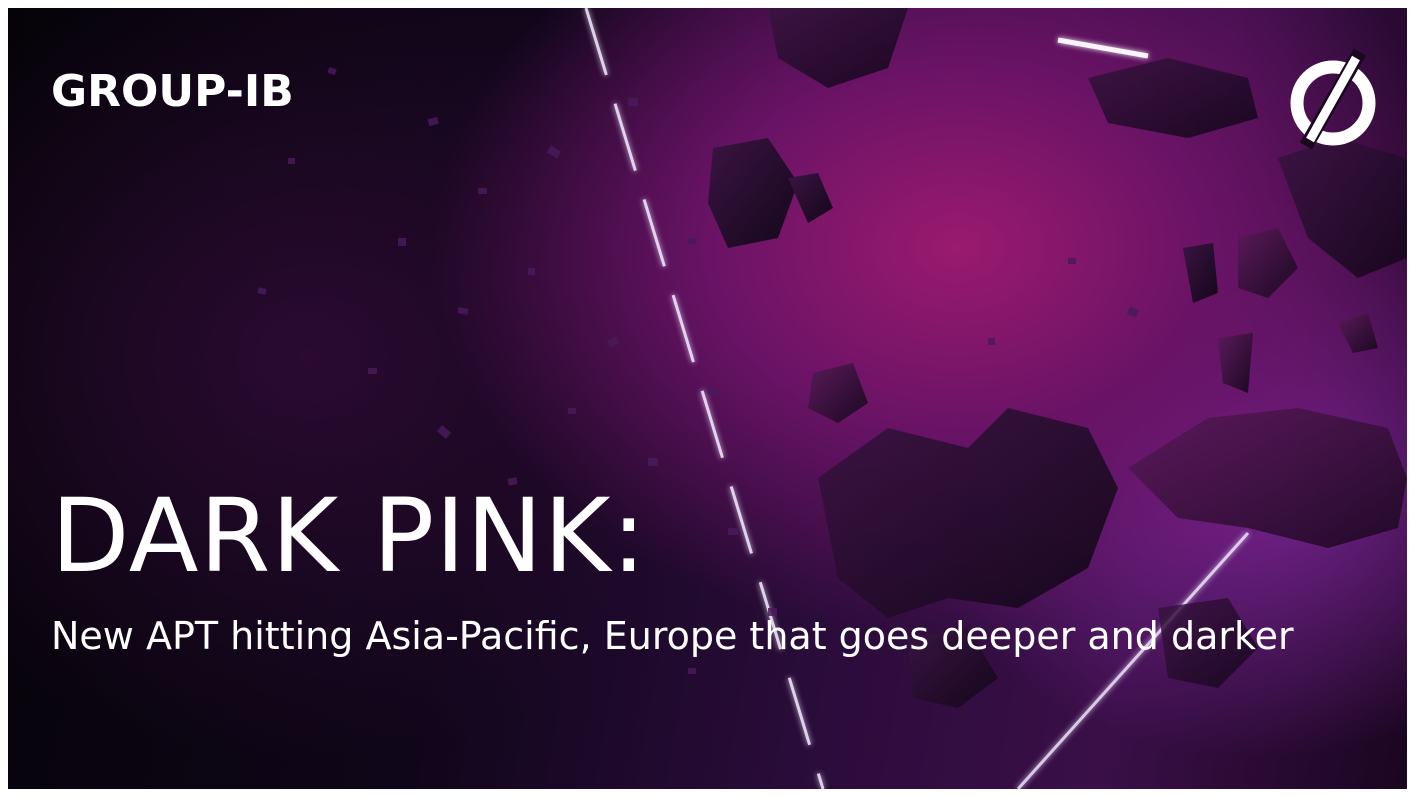  Describe the element at coordinates (1333, 99) in the screenshot. I see `group-ib-logo-icon` at that location.